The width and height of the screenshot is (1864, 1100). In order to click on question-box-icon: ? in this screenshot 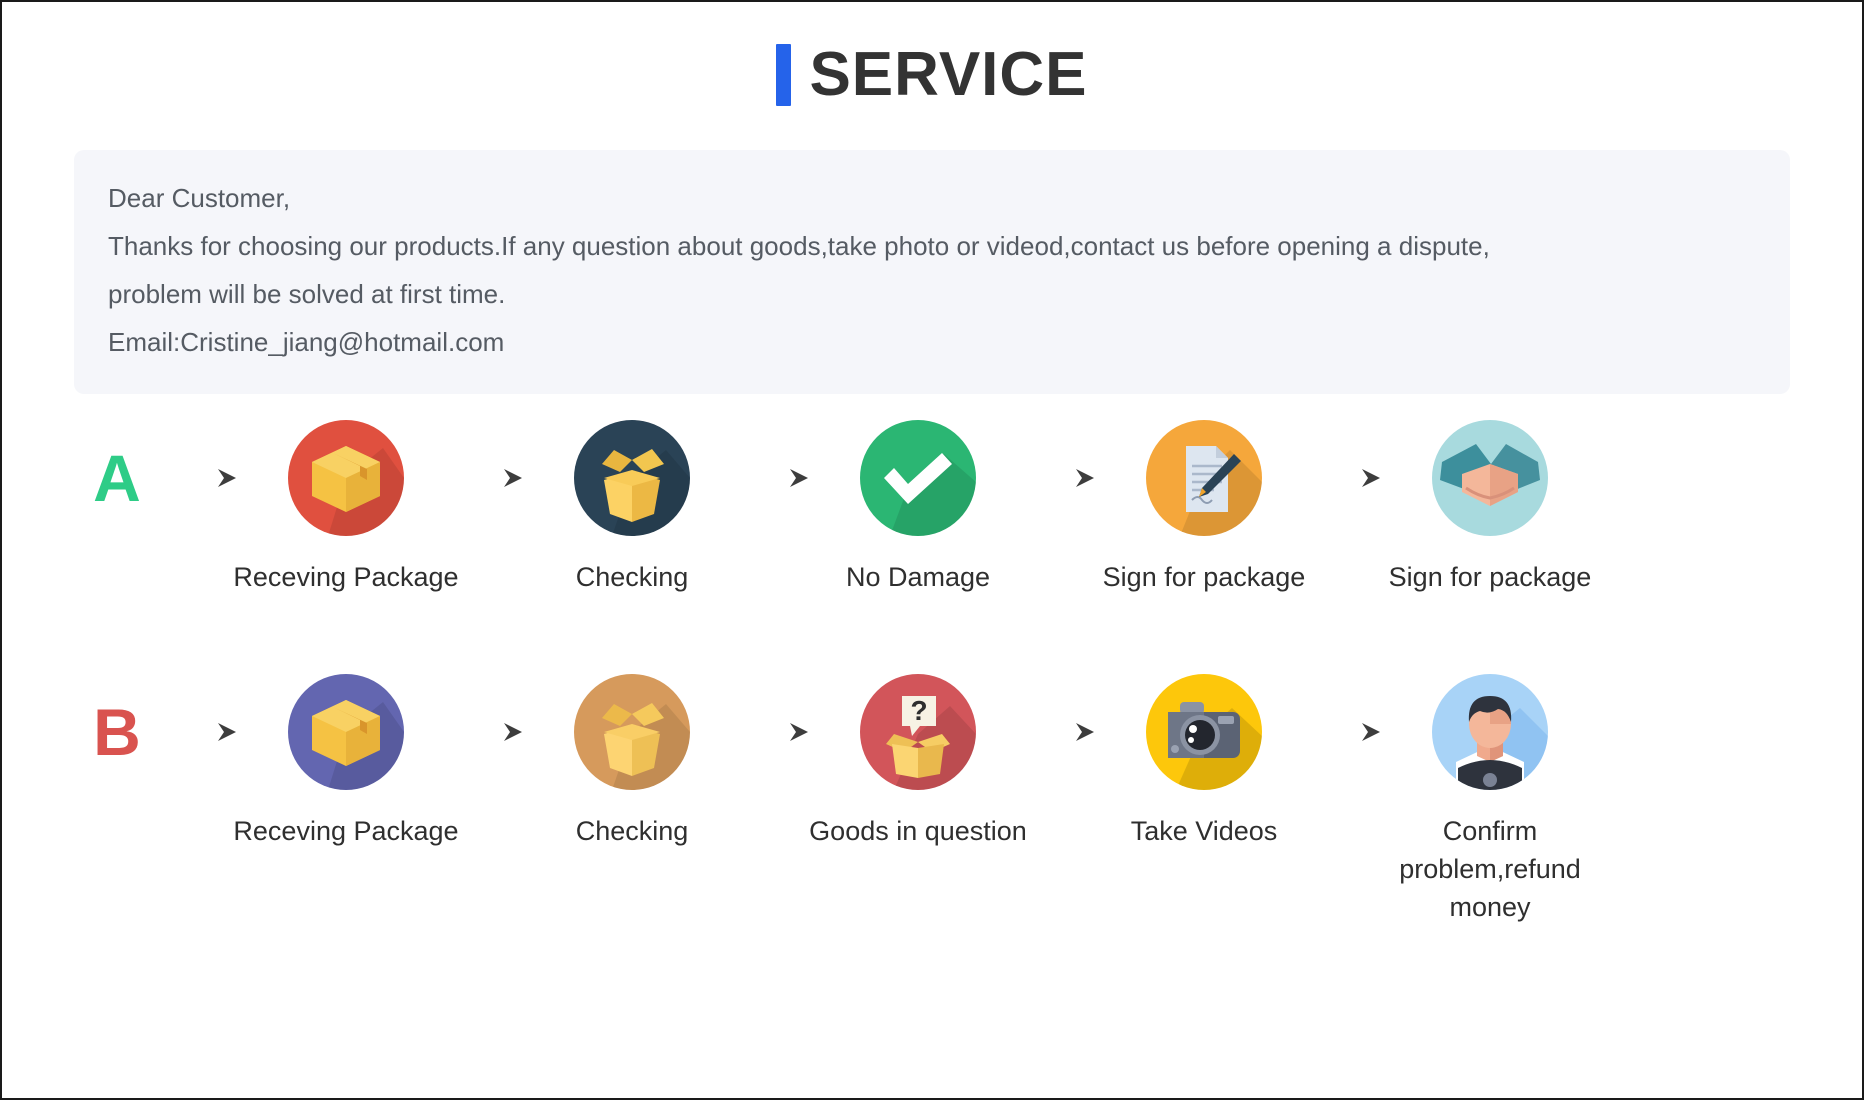, I will do `click(918, 732)`.